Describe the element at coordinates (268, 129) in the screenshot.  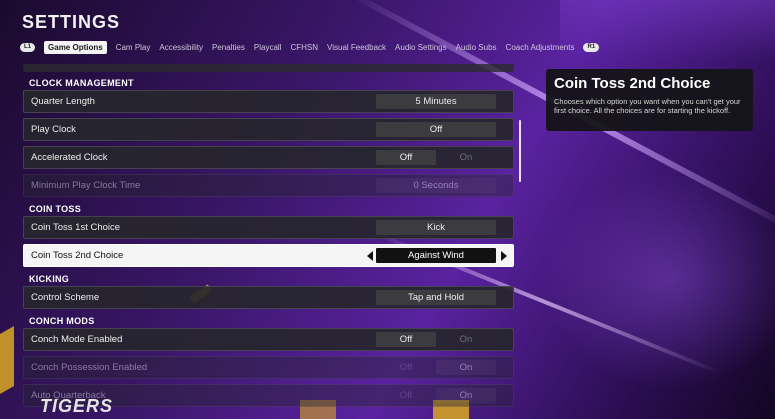
I see `setting-play-clock: Play Clock Off` at that location.